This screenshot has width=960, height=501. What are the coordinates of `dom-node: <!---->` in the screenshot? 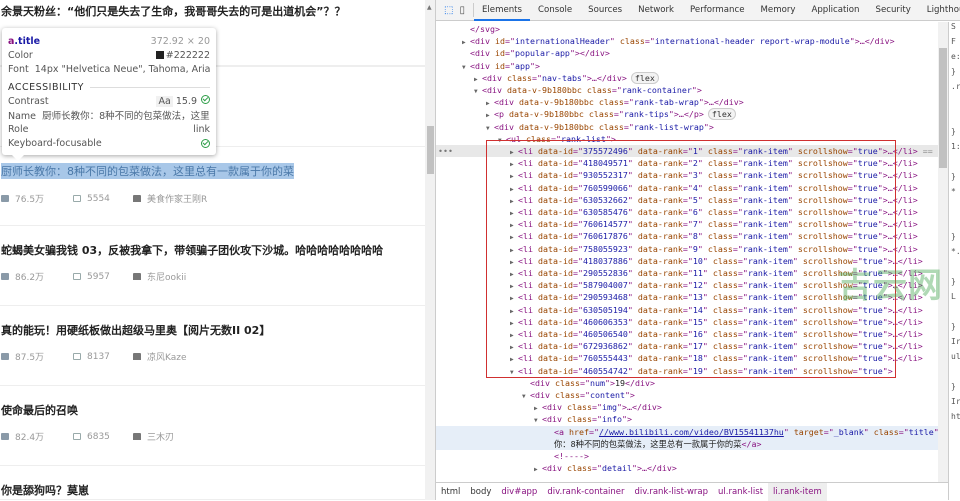 It's located at (688, 456).